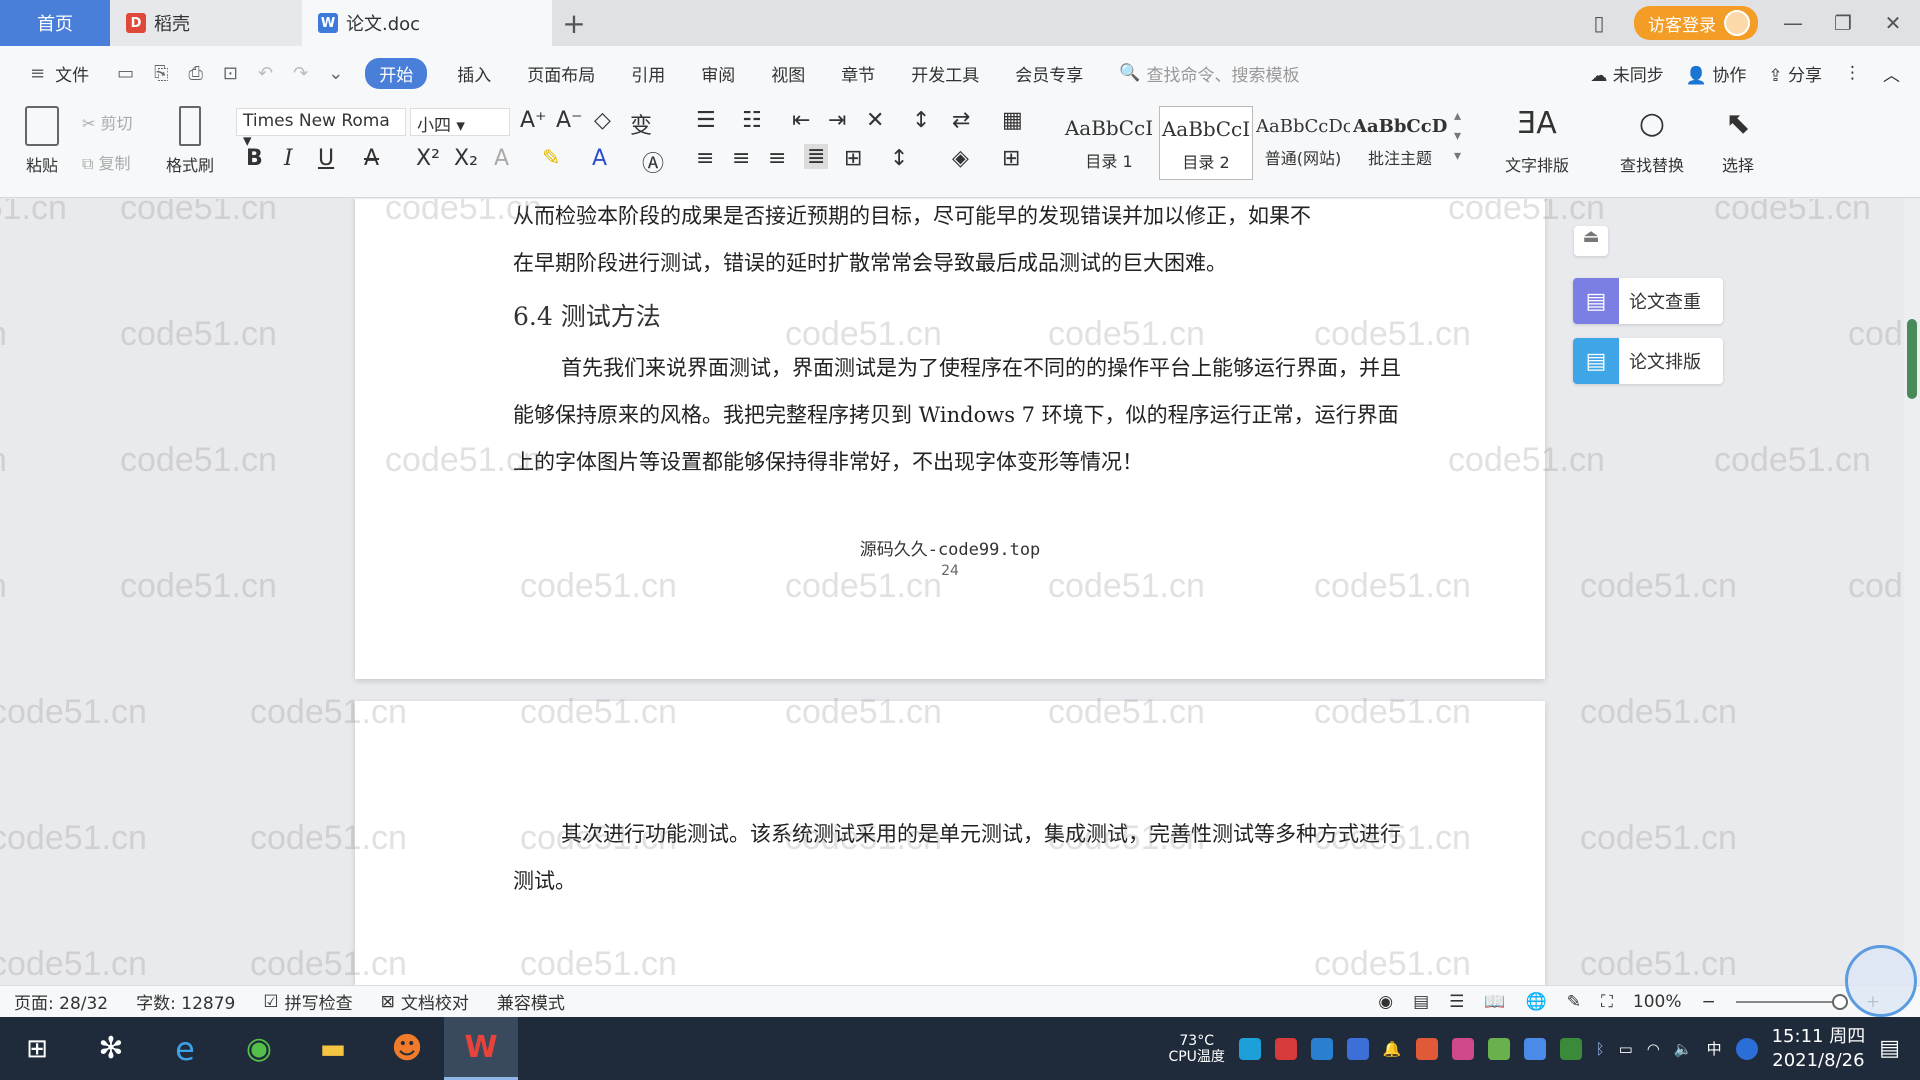 The image size is (1920, 1080). Describe the element at coordinates (574, 23) in the screenshot. I see `new-tab-button: +` at that location.